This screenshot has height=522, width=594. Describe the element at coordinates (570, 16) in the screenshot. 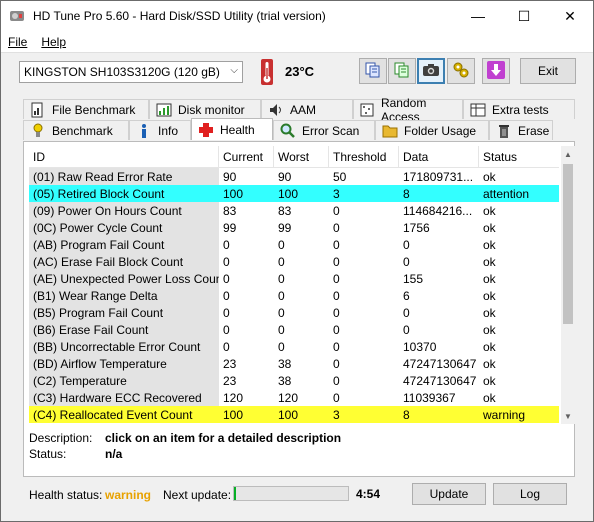

I see `close-button: ✕` at that location.